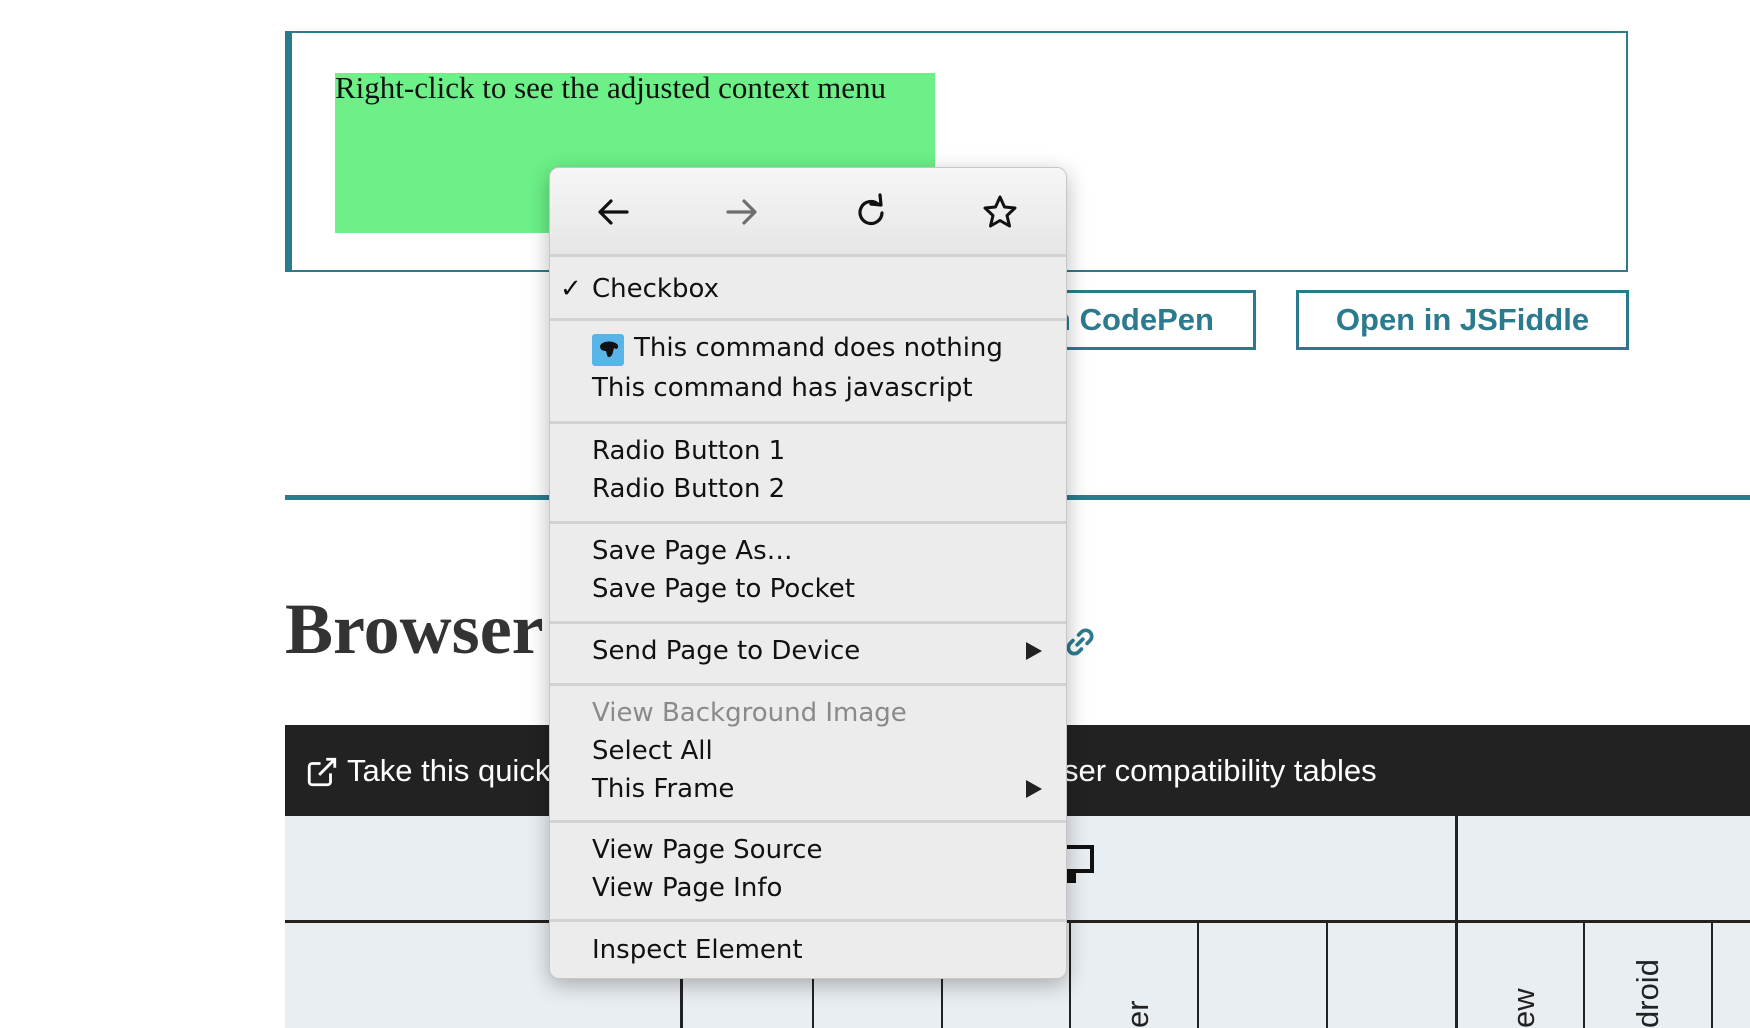 The image size is (1750, 1028). What do you see at coordinates (697, 950) in the screenshot?
I see `menu-item-inspect-element: Inspect Element` at bounding box center [697, 950].